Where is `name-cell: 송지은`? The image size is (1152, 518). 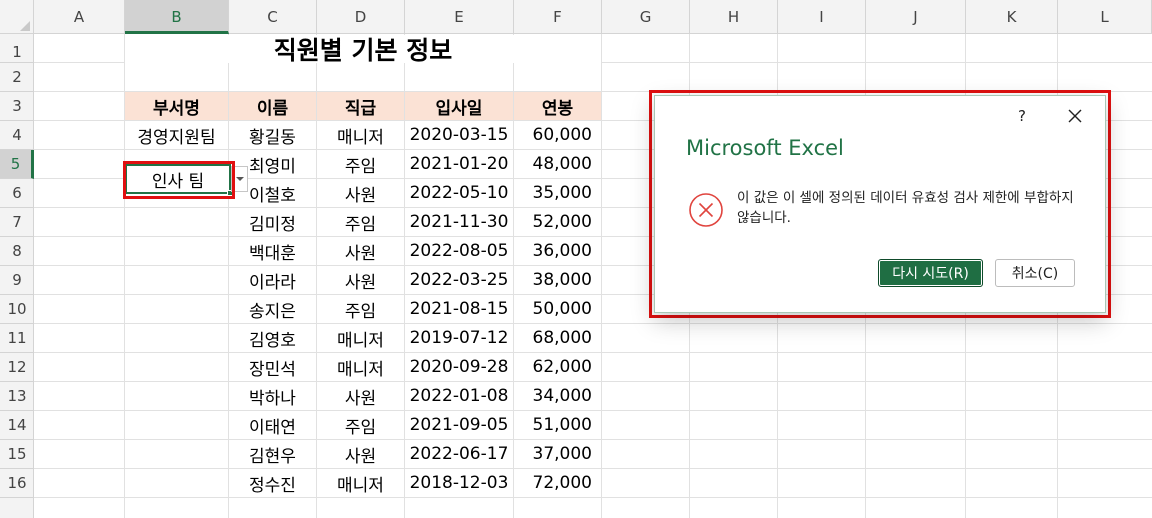
name-cell: 송지은 is located at coordinates (272, 309).